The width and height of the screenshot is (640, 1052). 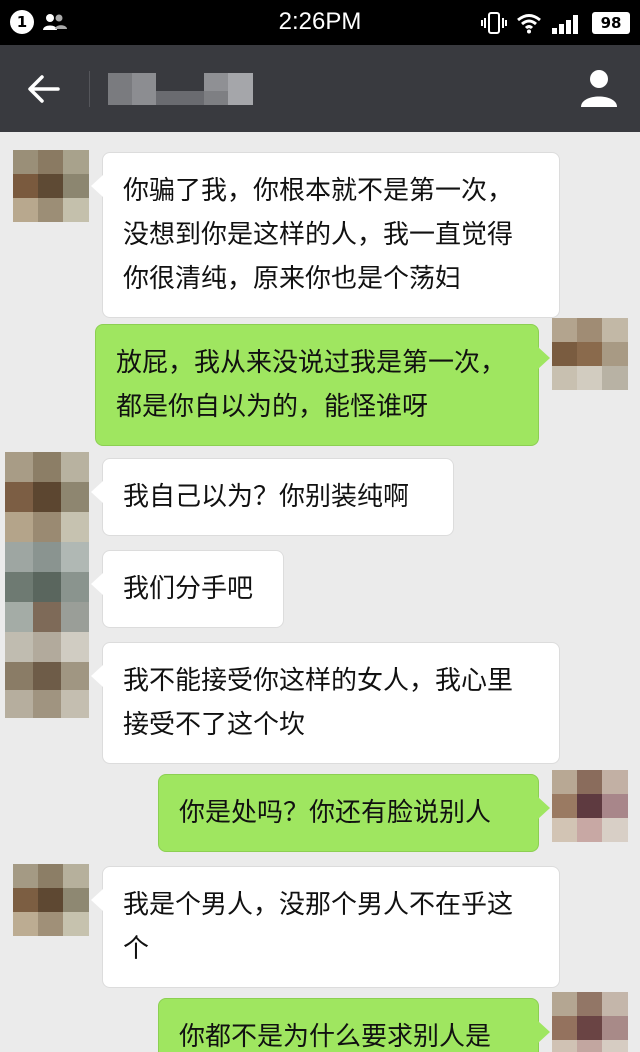 What do you see at coordinates (322, 385) in the screenshot?
I see `message-bubble: 放屁，我从来没说过我是第一次， 都是你自以为的，能怪谁呀` at bounding box center [322, 385].